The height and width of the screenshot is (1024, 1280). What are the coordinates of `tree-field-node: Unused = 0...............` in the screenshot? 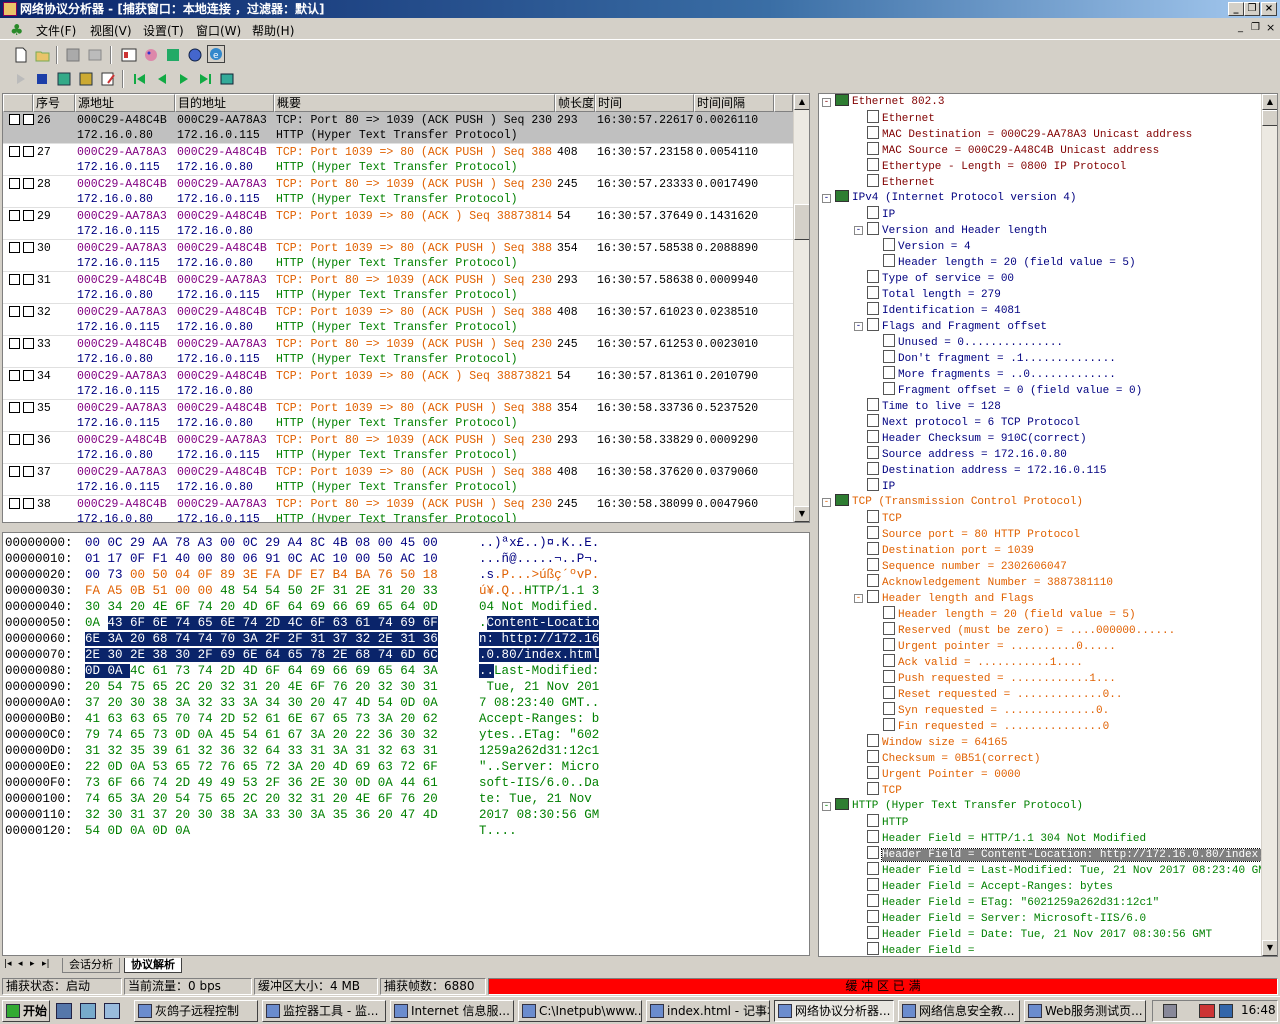 It's located at (973, 342).